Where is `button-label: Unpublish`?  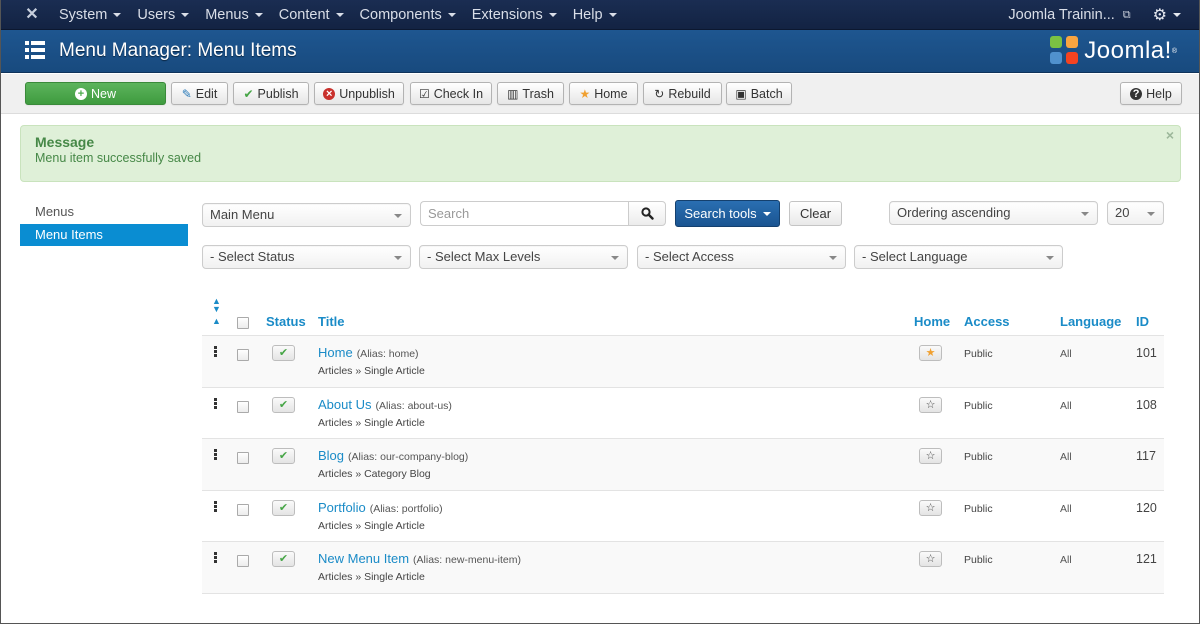 button-label: Unpublish is located at coordinates (367, 93).